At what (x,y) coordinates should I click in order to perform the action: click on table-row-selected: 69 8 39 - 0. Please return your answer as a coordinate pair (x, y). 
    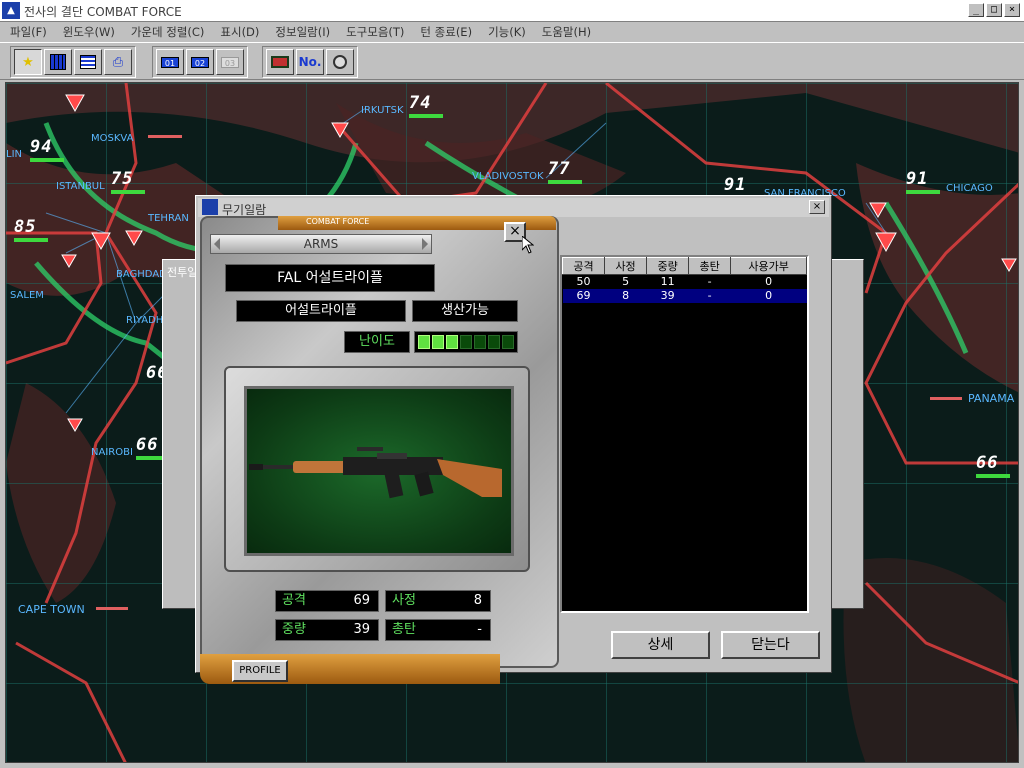
    Looking at the image, I should click on (684, 296).